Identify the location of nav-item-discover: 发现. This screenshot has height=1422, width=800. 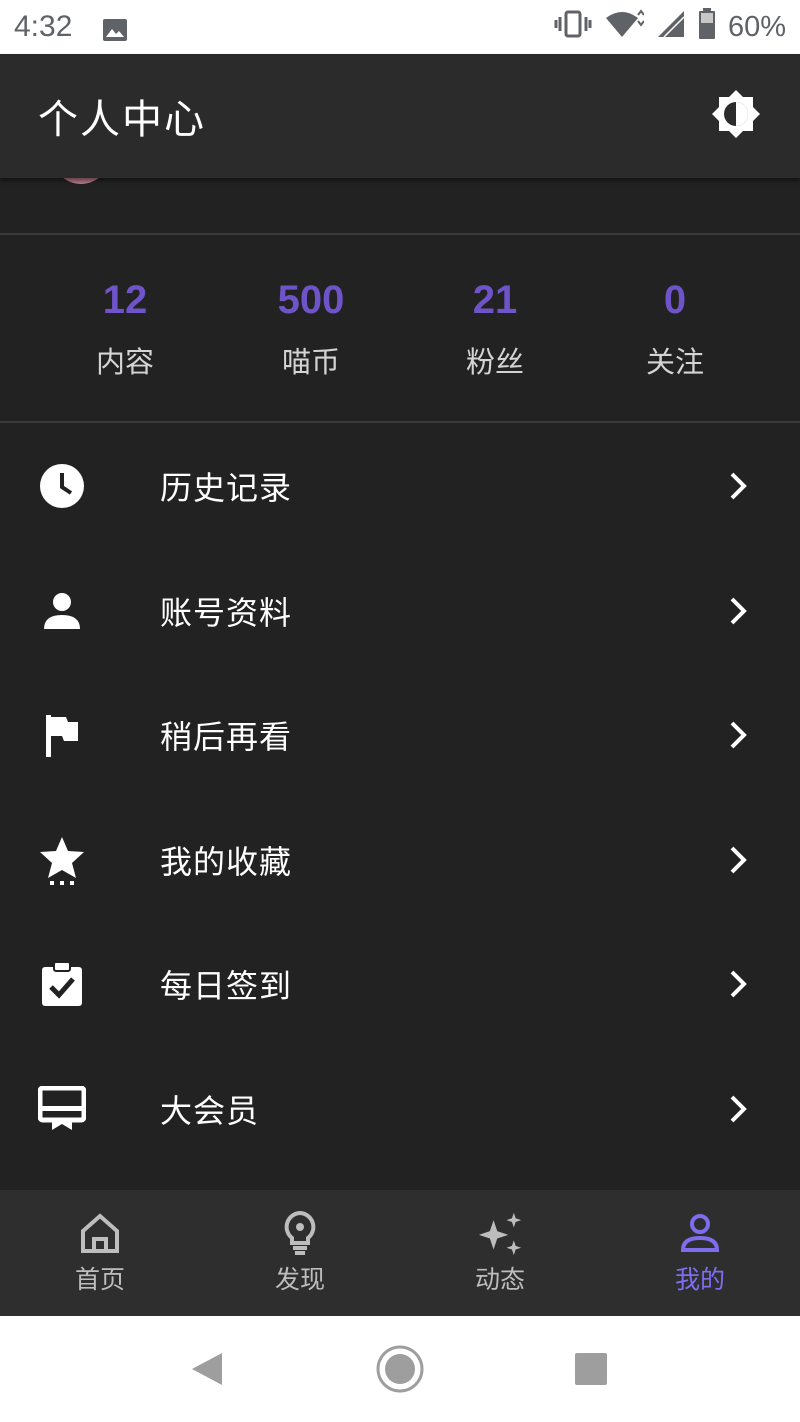
(300, 1253).